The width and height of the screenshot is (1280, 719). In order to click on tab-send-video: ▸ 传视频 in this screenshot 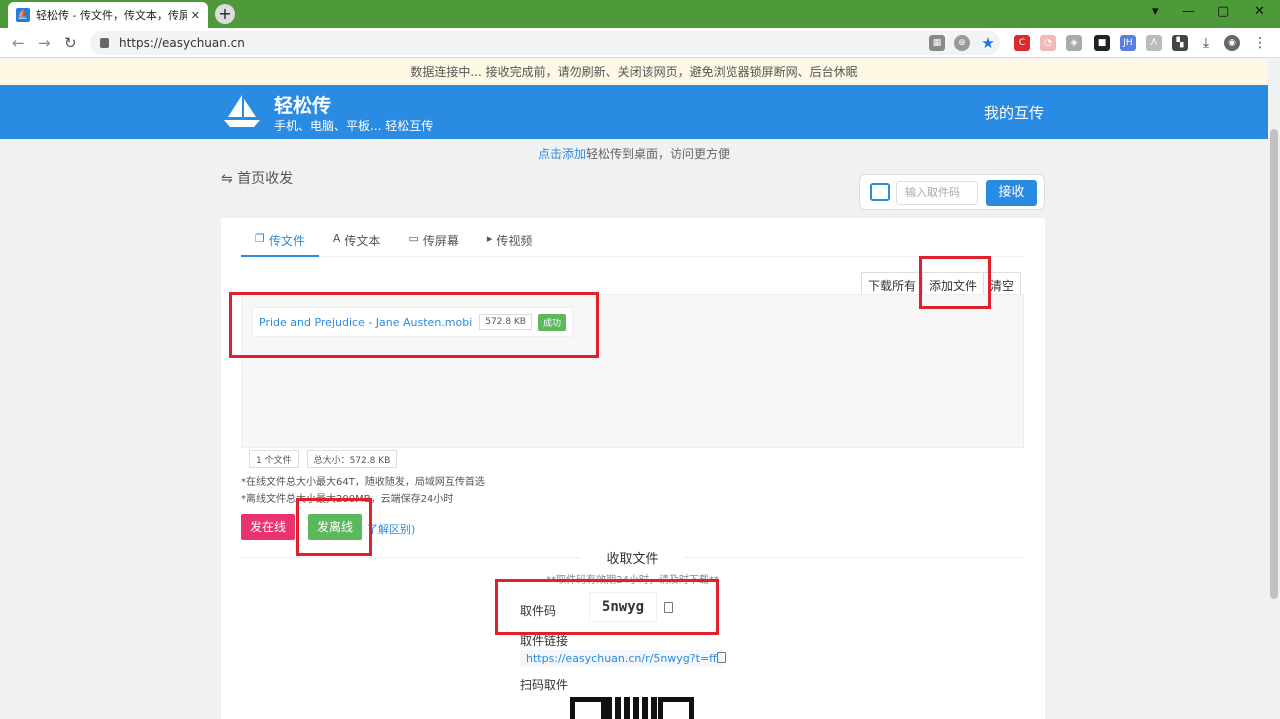, I will do `click(510, 242)`.